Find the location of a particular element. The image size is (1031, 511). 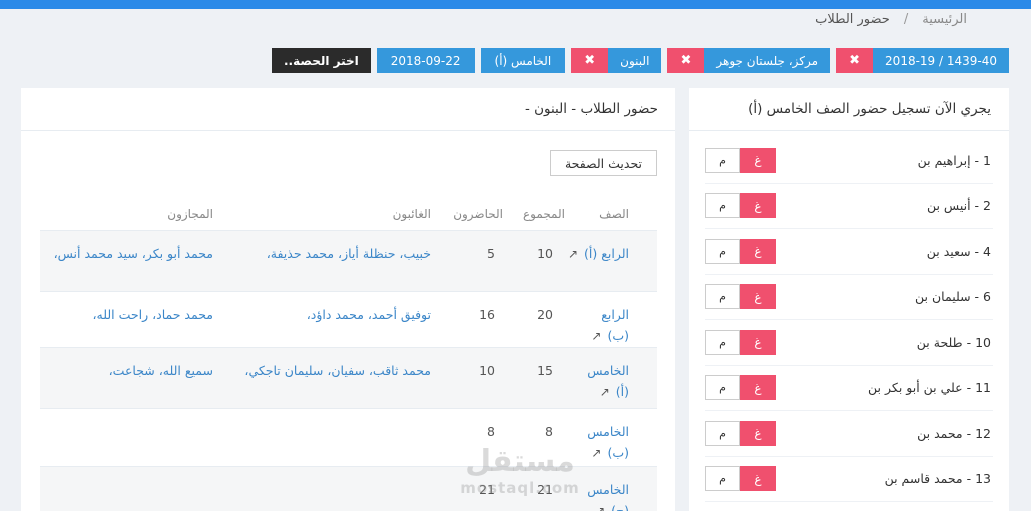

class-link: الرابع (أ) is located at coordinates (606, 253).